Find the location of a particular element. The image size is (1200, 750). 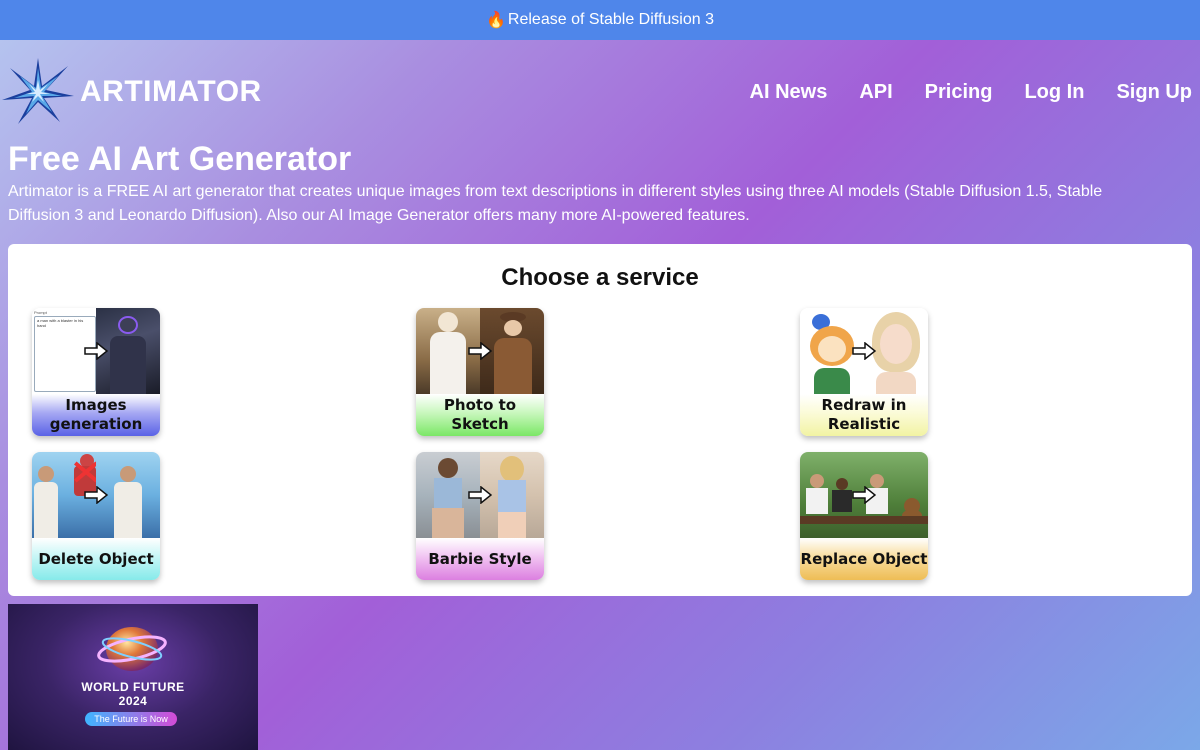

brand-name: ARTIMATOR is located at coordinates (171, 91).